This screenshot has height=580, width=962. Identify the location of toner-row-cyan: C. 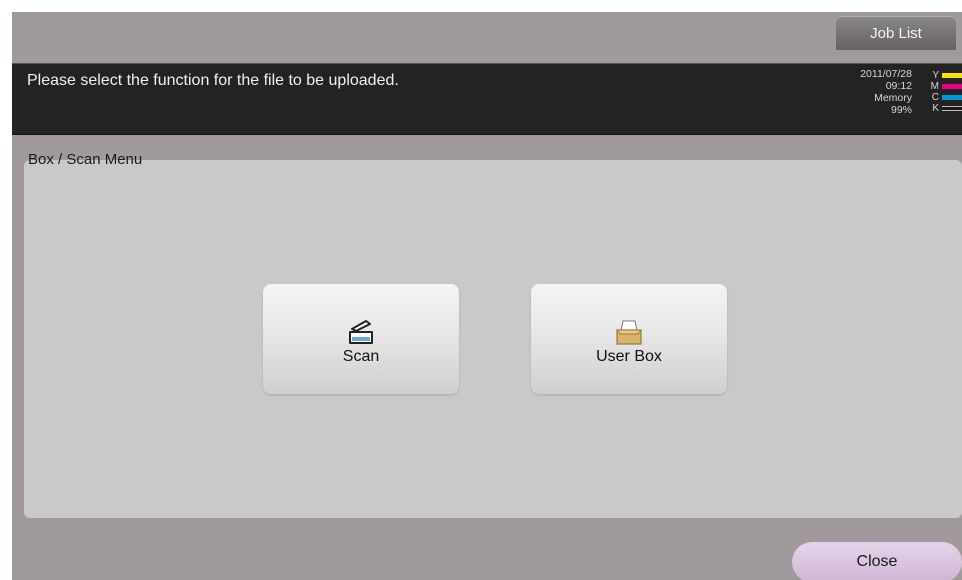
(942, 97).